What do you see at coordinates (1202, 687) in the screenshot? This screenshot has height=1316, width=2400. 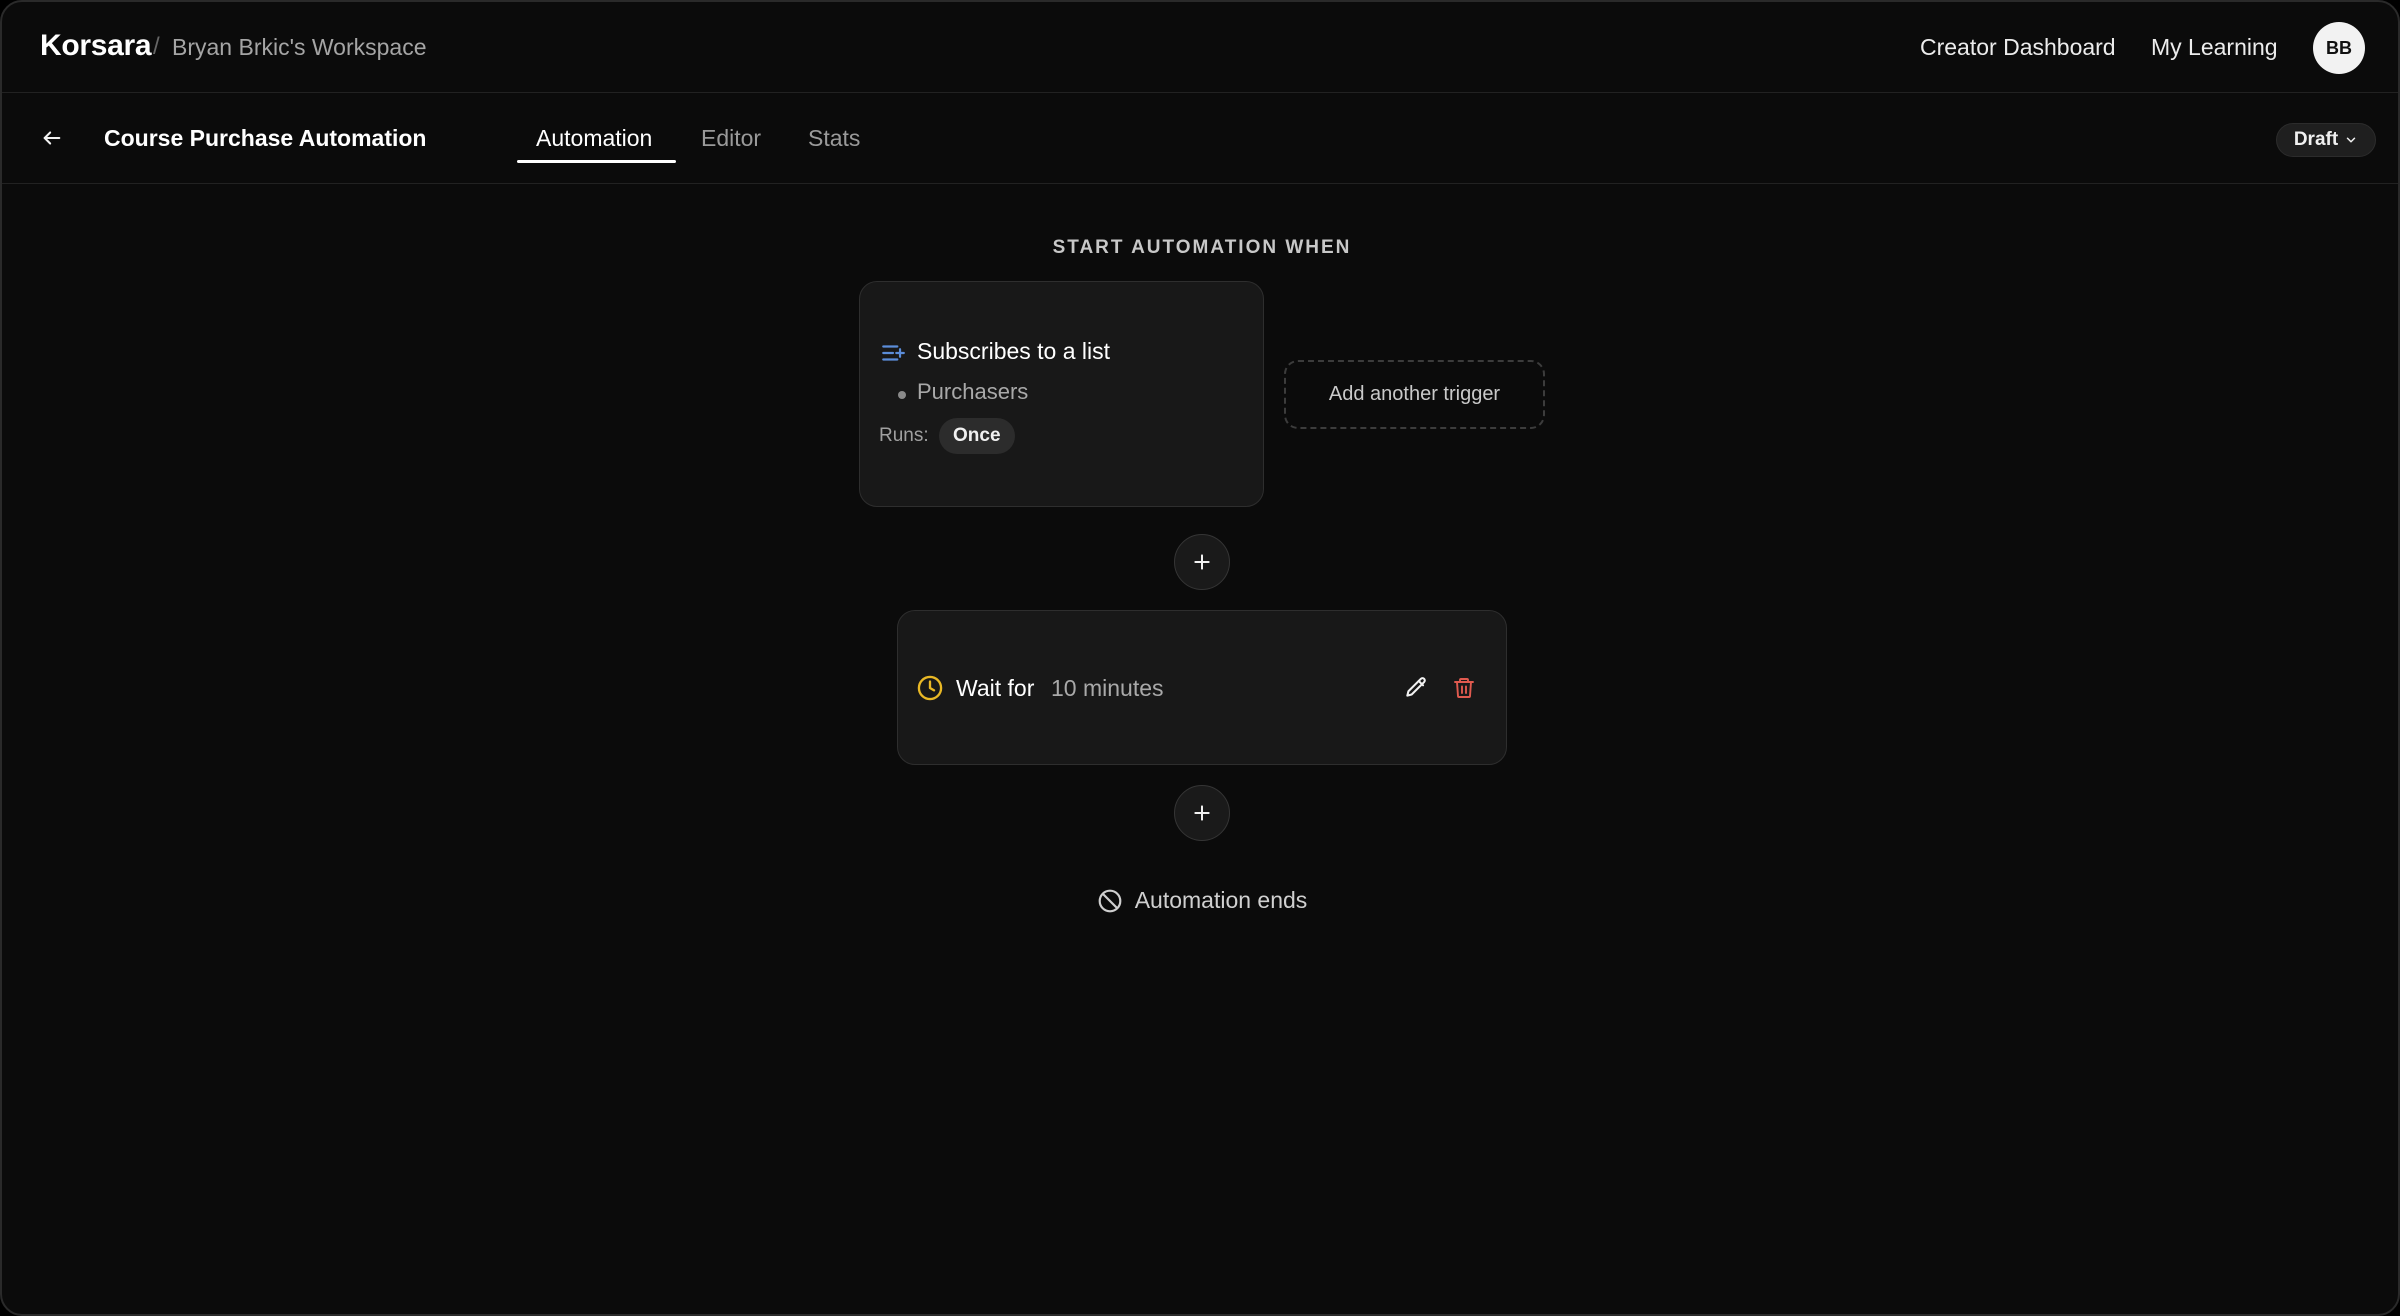 I see `wait-step-card: Wait for 10 minutes` at bounding box center [1202, 687].